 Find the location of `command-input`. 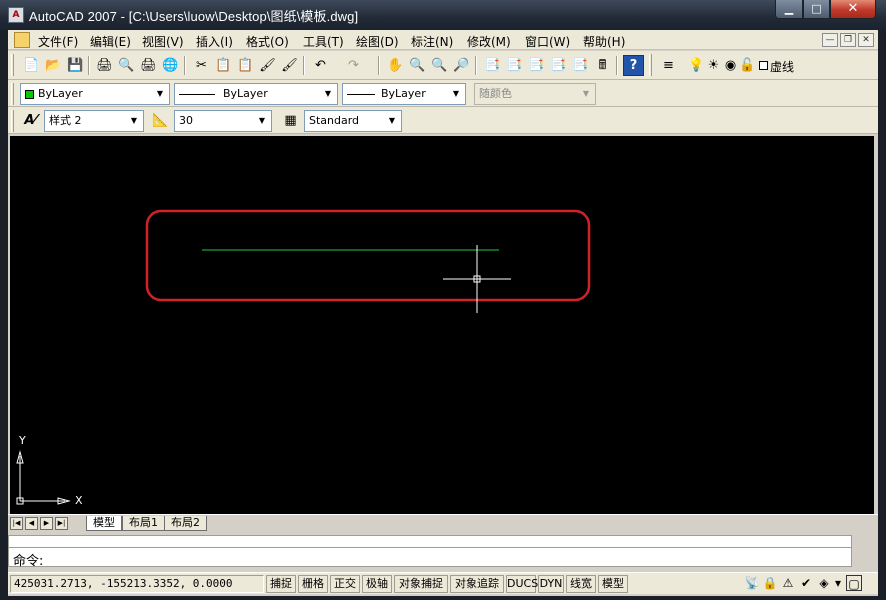

command-input is located at coordinates (449, 557).